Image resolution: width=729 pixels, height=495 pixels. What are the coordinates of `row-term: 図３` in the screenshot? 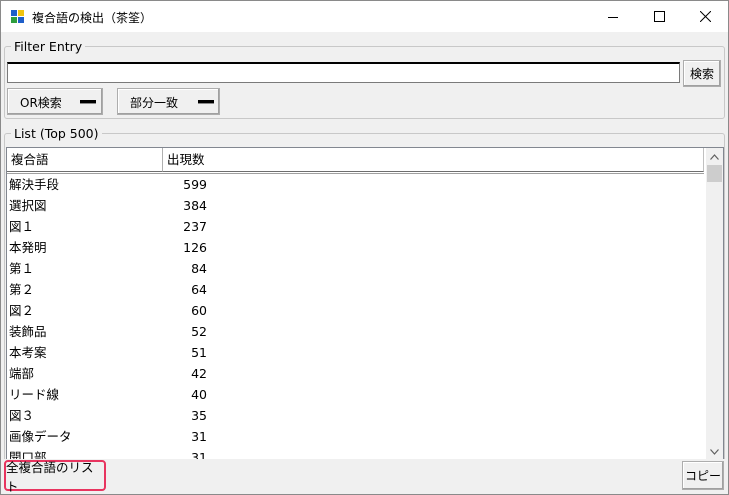 It's located at (22, 415).